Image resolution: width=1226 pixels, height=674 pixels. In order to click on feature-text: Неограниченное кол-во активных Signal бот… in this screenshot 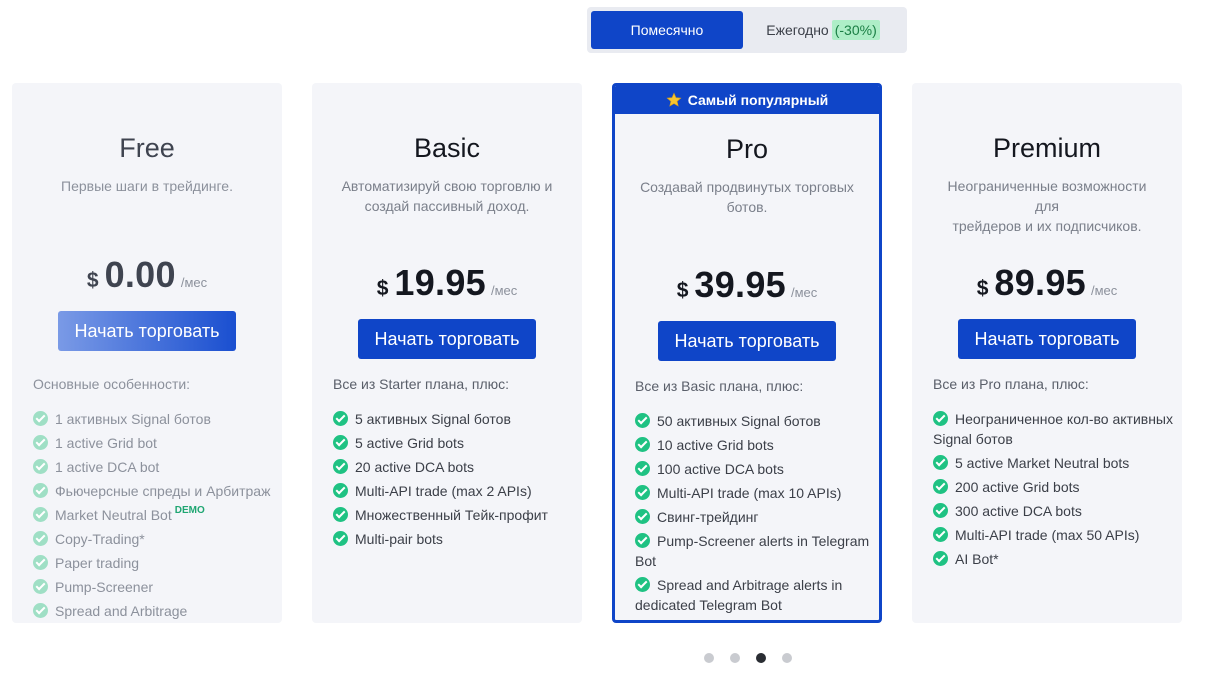, I will do `click(1054, 429)`.